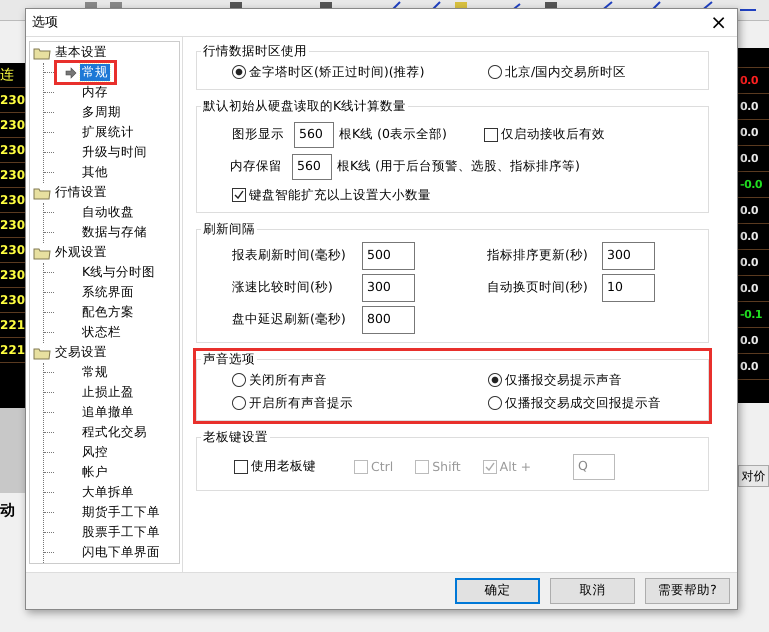 The width and height of the screenshot is (769, 632). I want to click on checkbox-label: 键盘智能扩充以上设置大小数量, so click(340, 195).